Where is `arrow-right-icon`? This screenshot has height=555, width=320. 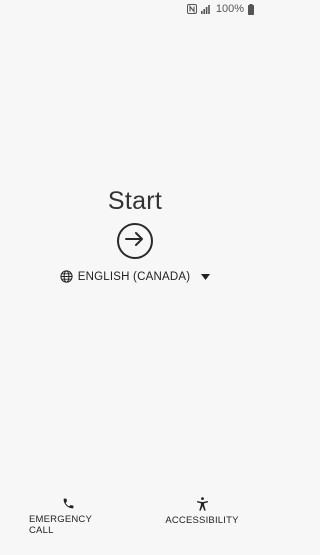 arrow-right-icon is located at coordinates (135, 241).